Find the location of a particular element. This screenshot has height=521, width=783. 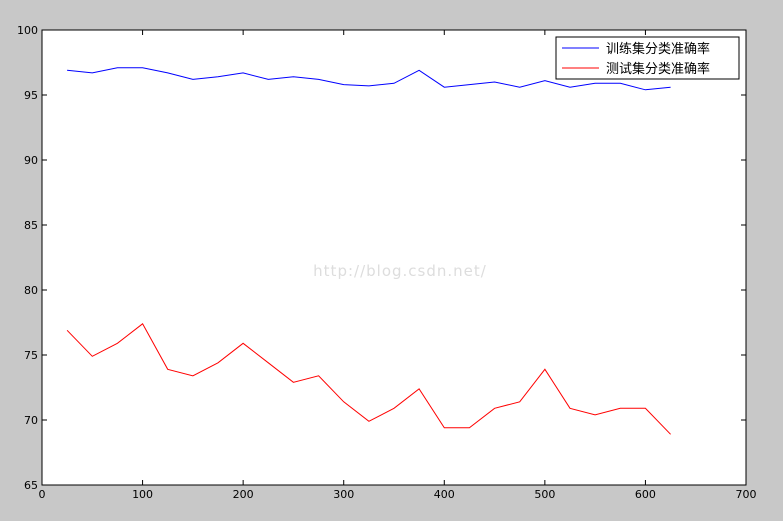

legend-label-1: 训练集分类准确率 is located at coordinates (658, 49).